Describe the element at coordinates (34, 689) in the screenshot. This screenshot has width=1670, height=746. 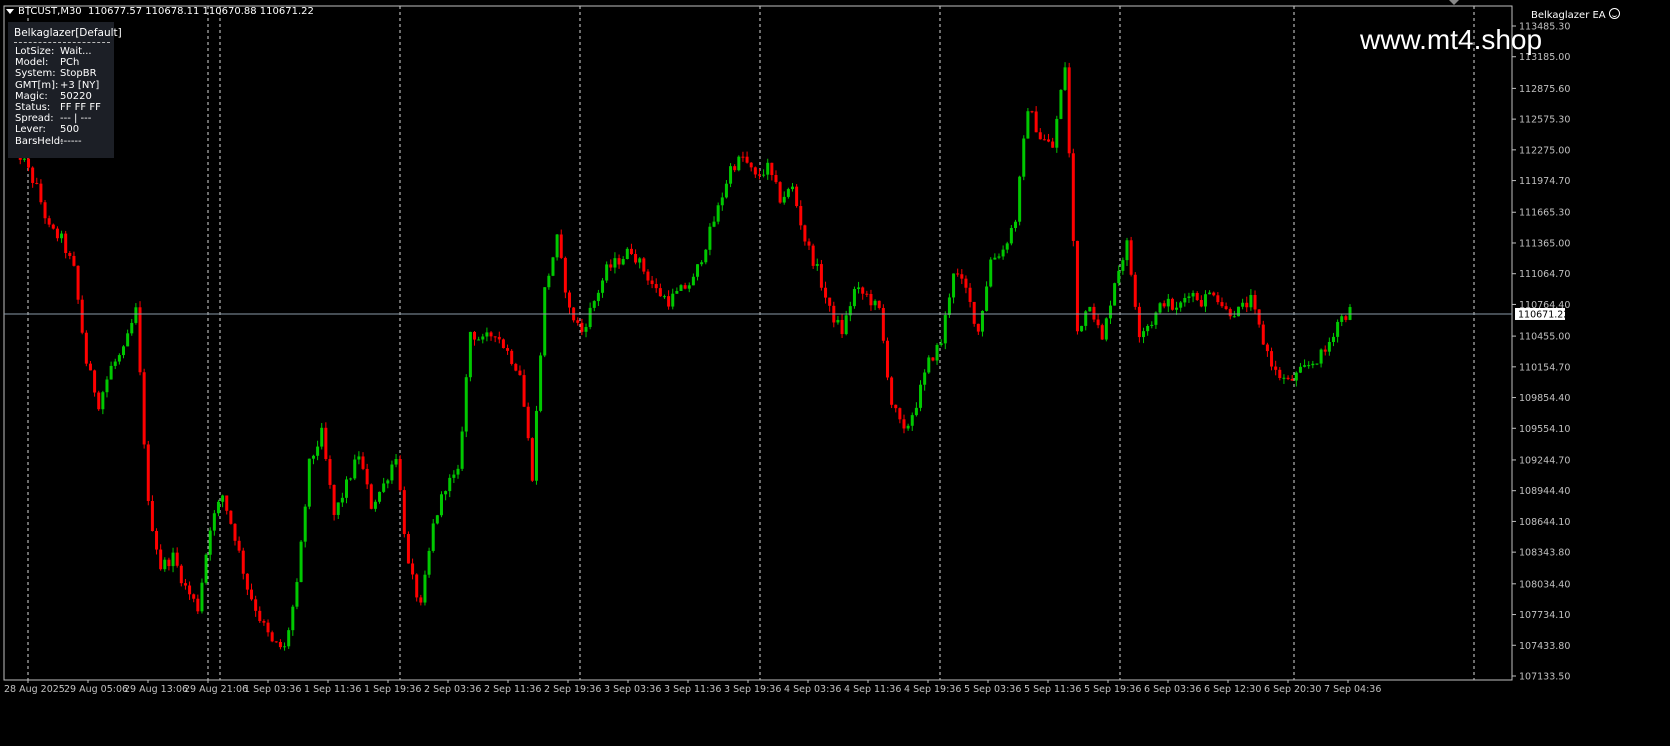
I see `time-axis-label: 28 Aug 2025` at that location.